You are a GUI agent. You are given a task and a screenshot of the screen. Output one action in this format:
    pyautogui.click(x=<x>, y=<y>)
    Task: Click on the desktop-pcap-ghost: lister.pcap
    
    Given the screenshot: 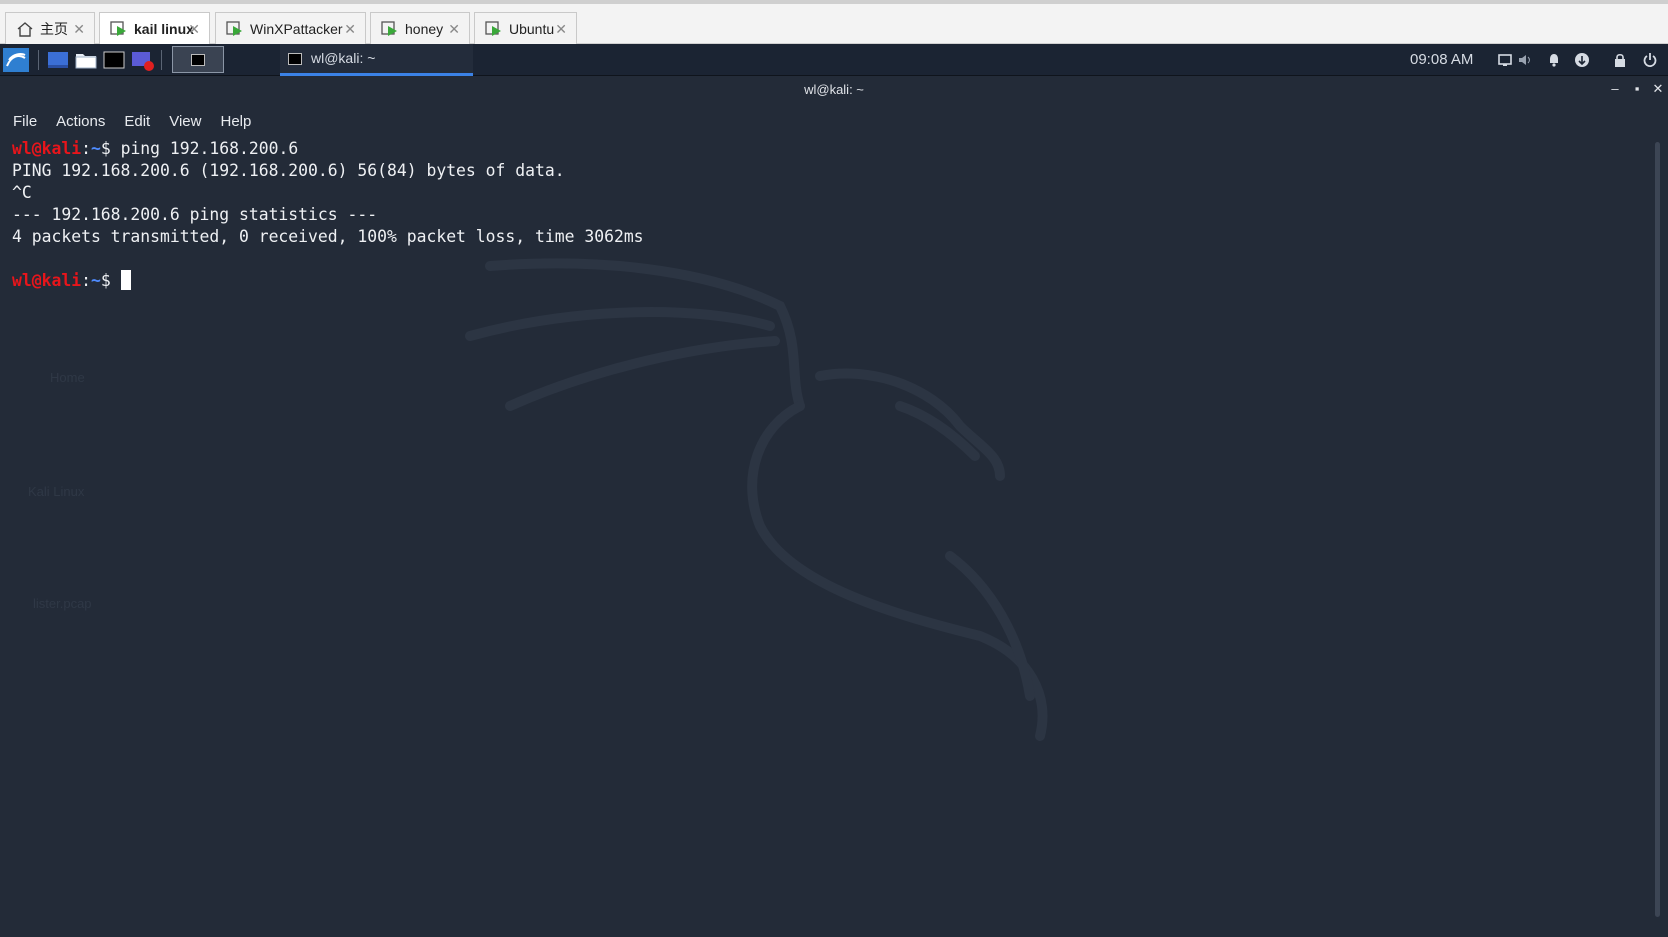 What is the action you would take?
    pyautogui.click(x=62, y=603)
    